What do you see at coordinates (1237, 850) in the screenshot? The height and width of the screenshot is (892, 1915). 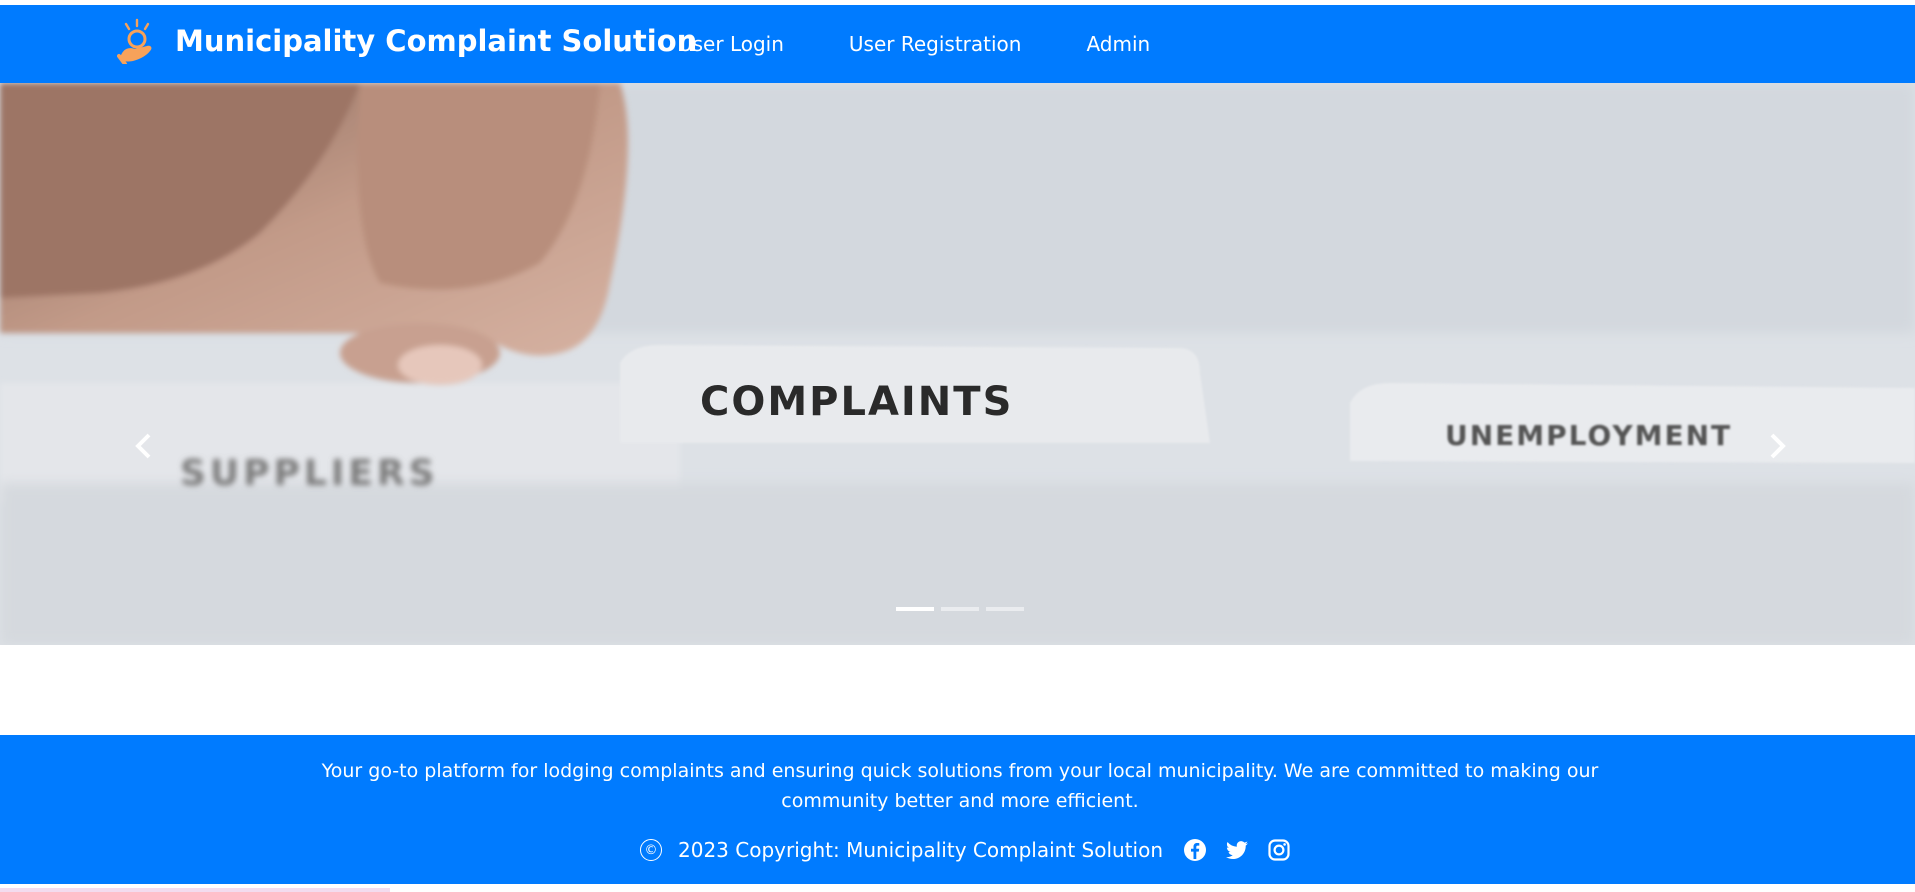 I see `twitter-icon` at bounding box center [1237, 850].